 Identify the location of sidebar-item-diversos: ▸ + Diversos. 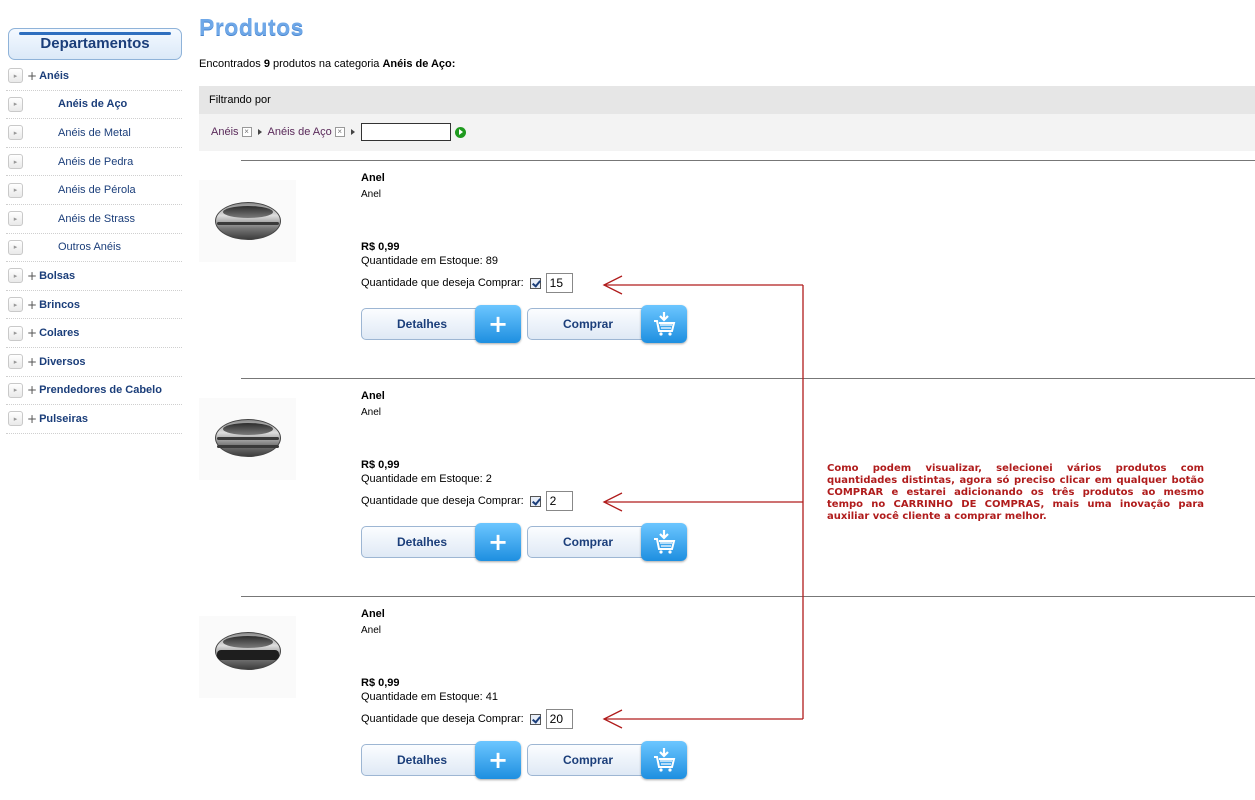
(94, 362).